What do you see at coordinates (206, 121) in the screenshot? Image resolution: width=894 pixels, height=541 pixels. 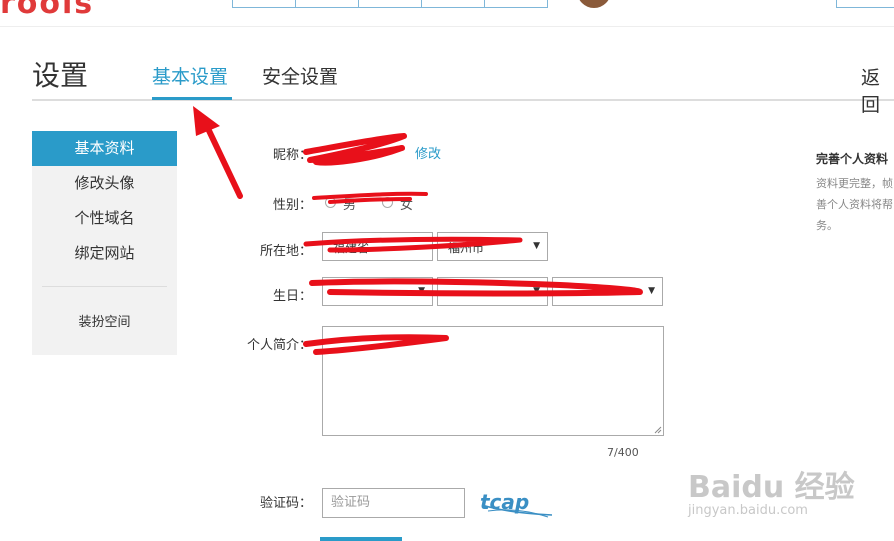 I see `arrow-head` at bounding box center [206, 121].